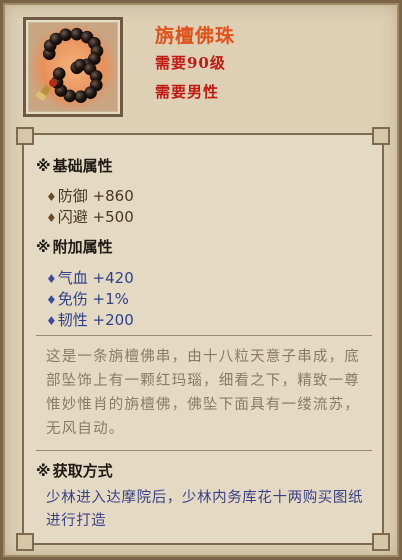 The width and height of the screenshot is (402, 560). Describe the element at coordinates (95, 196) in the screenshot. I see `attribute-text: 防御 +860` at that location.